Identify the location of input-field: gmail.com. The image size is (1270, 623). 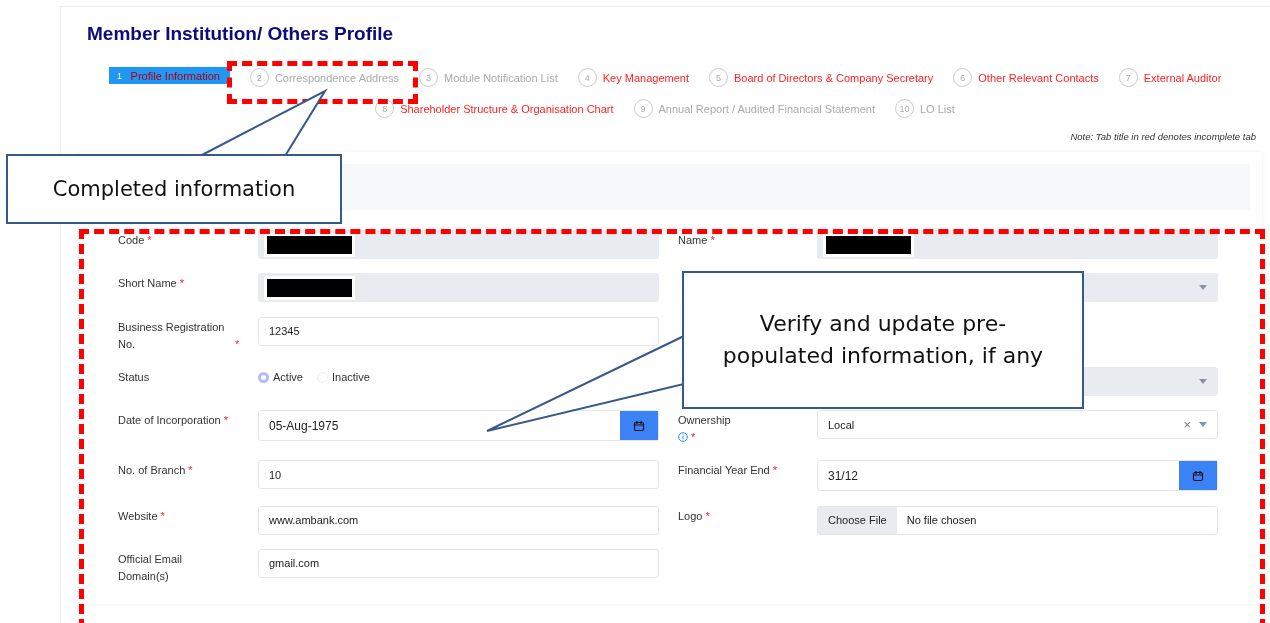
(458, 563).